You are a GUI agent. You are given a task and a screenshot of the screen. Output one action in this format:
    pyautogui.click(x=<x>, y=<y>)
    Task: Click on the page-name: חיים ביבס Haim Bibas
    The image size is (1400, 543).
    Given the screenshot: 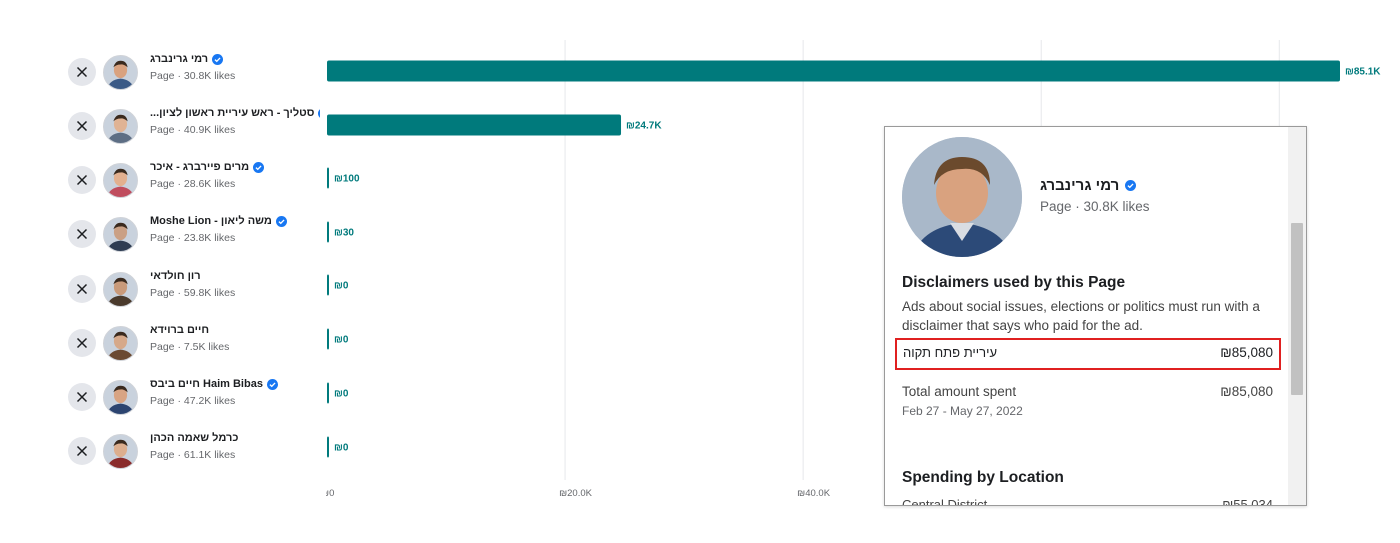 What is the action you would take?
    pyautogui.click(x=235, y=384)
    